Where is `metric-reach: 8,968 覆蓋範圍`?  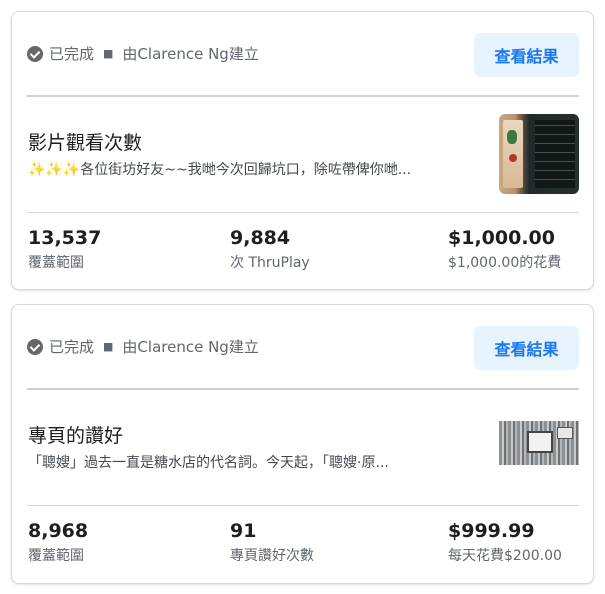 metric-reach: 8,968 覆蓋範圍 is located at coordinates (58, 542).